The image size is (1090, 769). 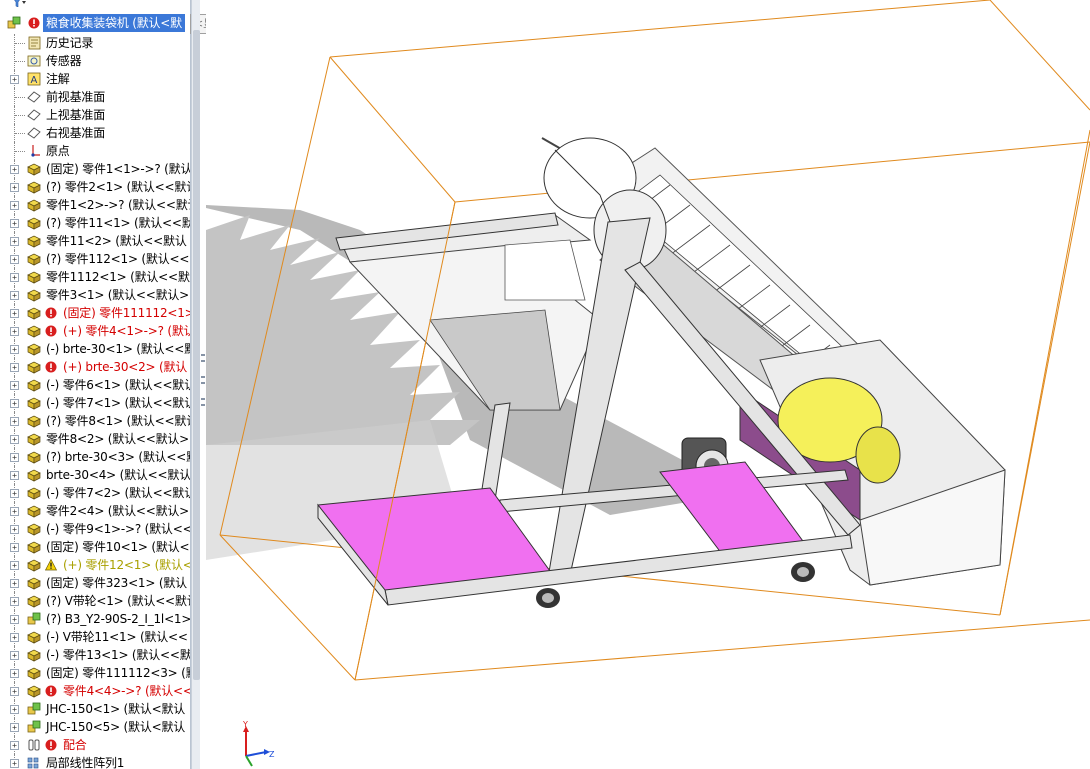 What do you see at coordinates (95, 583) in the screenshot?
I see `tree-item: + (固定) 零件323<1> (默认` at bounding box center [95, 583].